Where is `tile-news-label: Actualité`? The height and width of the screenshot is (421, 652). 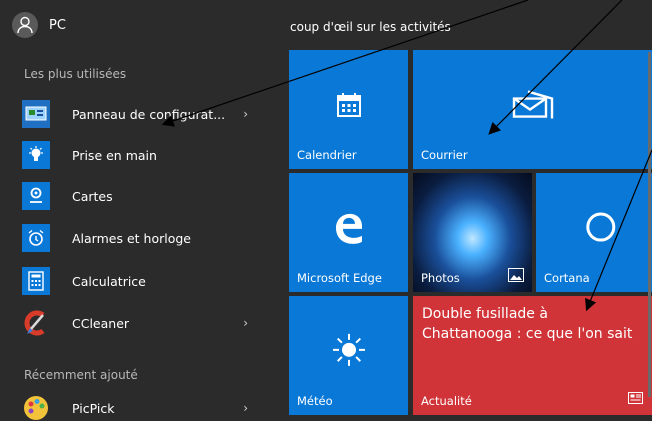
tile-news-label: Actualité is located at coordinates (446, 401).